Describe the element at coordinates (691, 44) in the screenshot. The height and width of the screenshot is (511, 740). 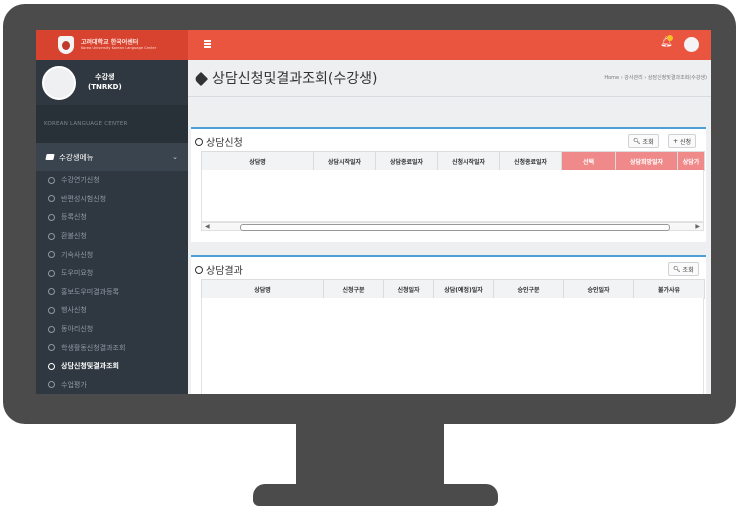
I see `user-avatar-icon` at that location.